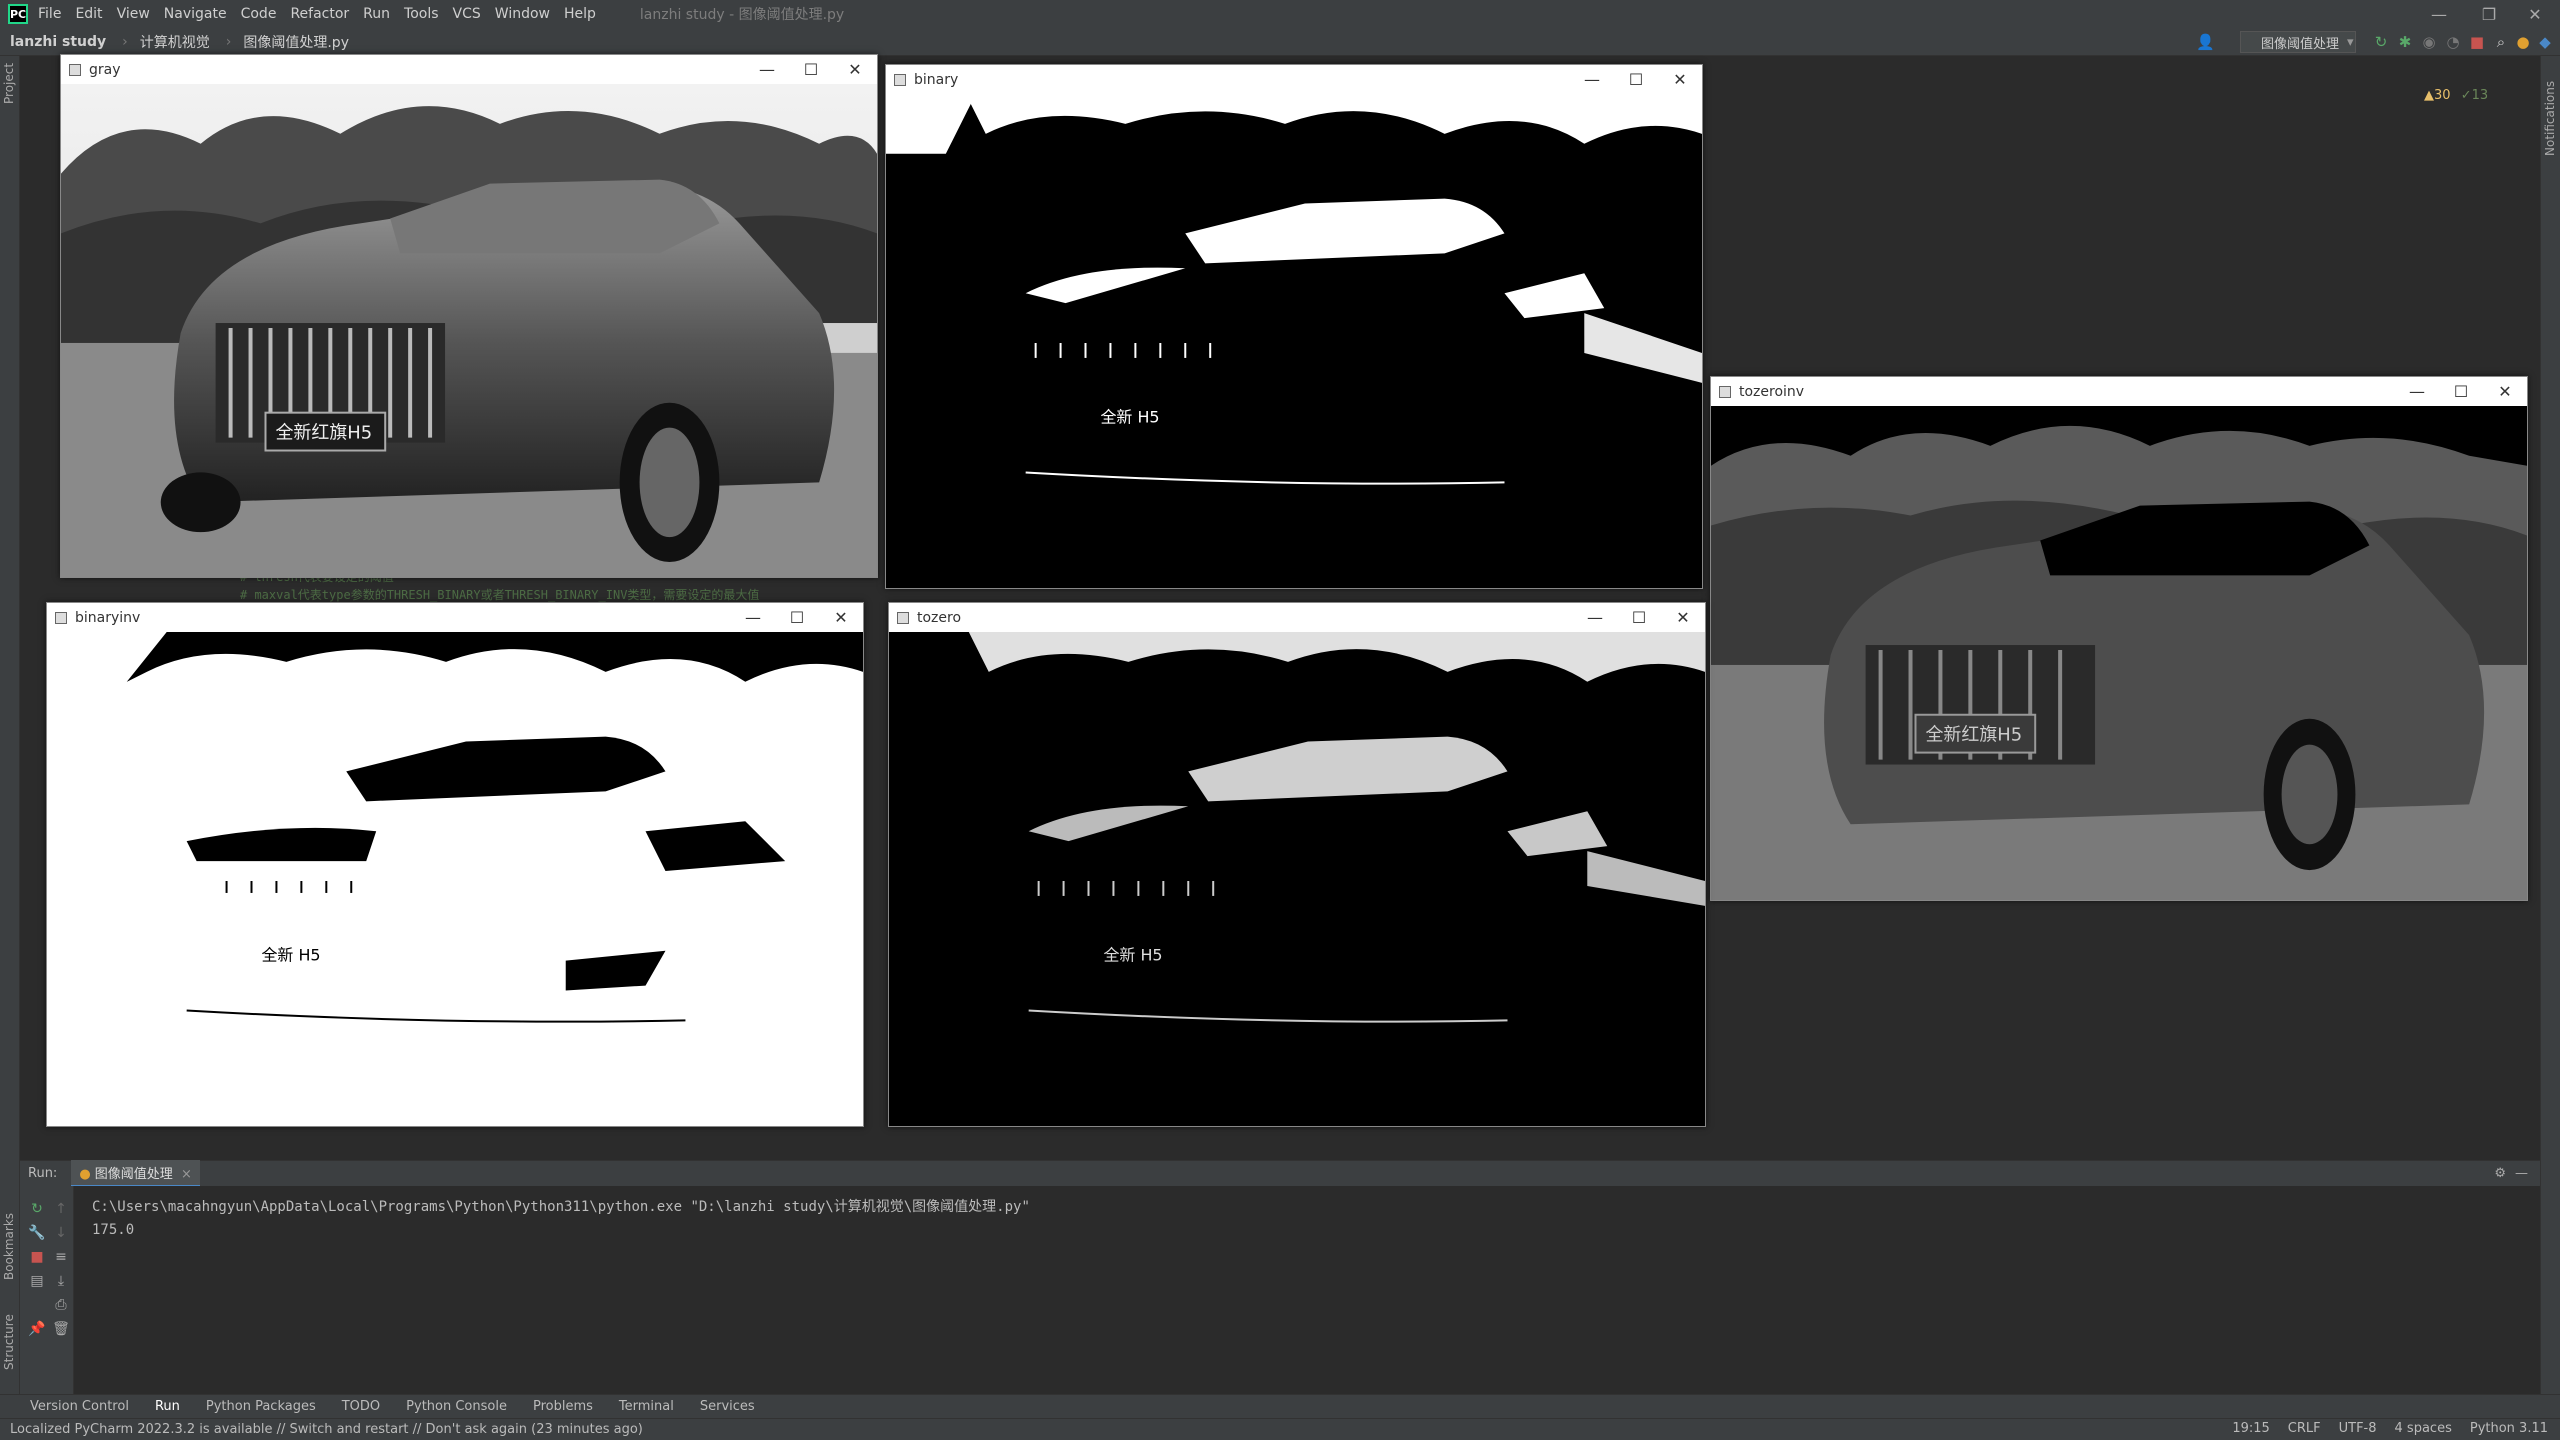 Image resolution: width=2560 pixels, height=1440 pixels. I want to click on jetbrains-icon: ◆, so click(2545, 42).